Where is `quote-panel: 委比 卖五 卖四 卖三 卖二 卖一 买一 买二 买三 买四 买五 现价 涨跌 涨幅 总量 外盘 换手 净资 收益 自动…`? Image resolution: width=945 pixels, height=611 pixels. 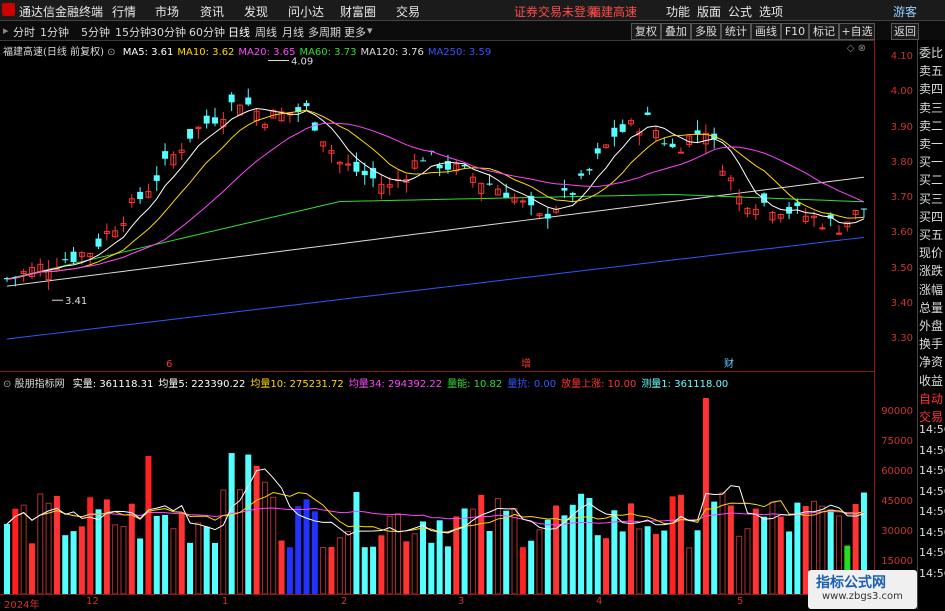
quote-panel: 委比 卖五 卖四 卖三 卖二 卖一 买一 买二 买三 买四 买五 现价 涨跌 涨幅 总量 外盘 换手 净资 收益 自动… is located at coordinates (931, 324).